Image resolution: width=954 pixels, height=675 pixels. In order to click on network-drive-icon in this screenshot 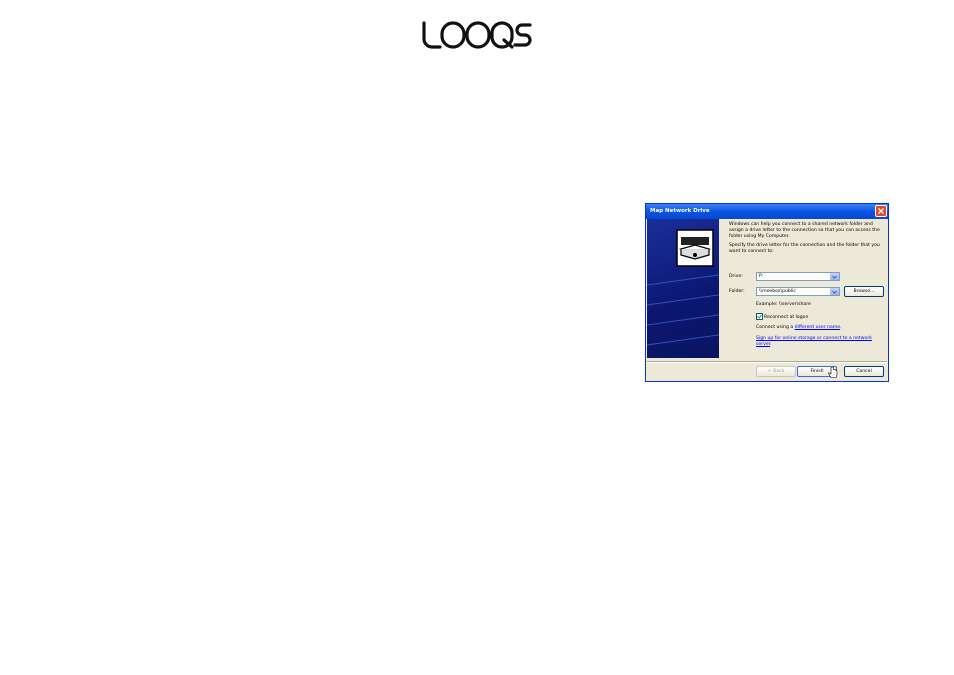, I will do `click(695, 248)`.